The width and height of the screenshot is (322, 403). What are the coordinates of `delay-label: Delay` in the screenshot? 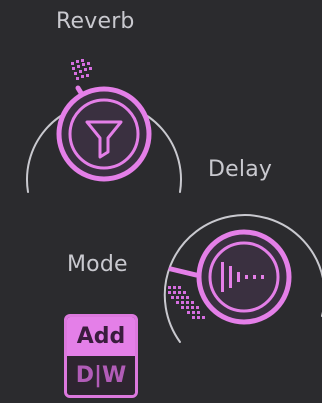 It's located at (240, 169).